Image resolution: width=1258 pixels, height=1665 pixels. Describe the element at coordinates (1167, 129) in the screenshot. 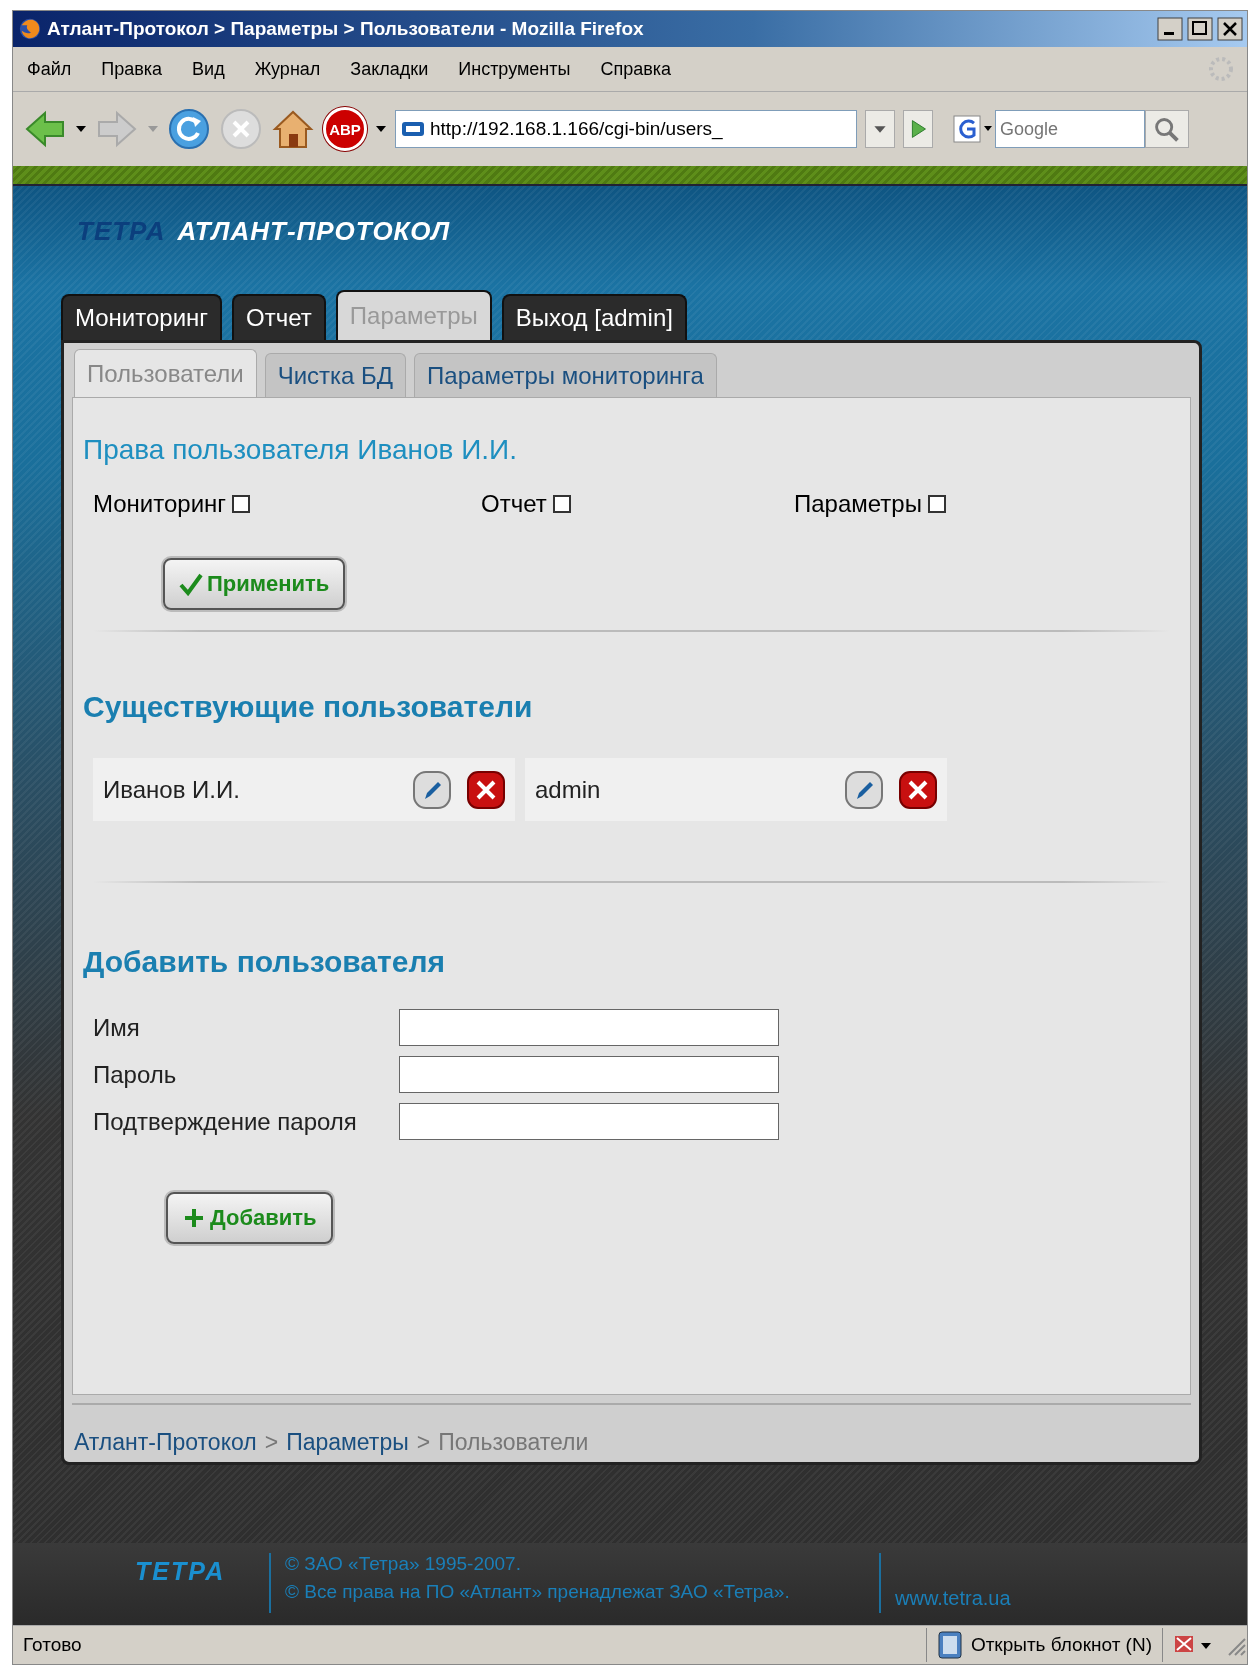

I see `search-icon` at that location.